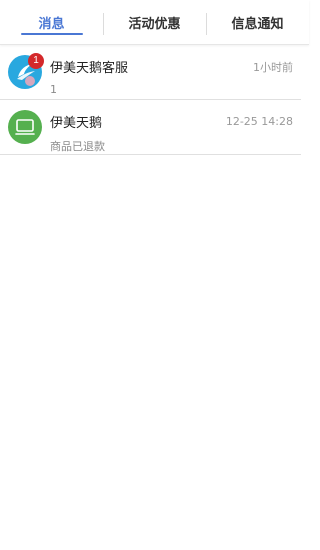  I want to click on tab-messages: 消息, so click(51, 22).